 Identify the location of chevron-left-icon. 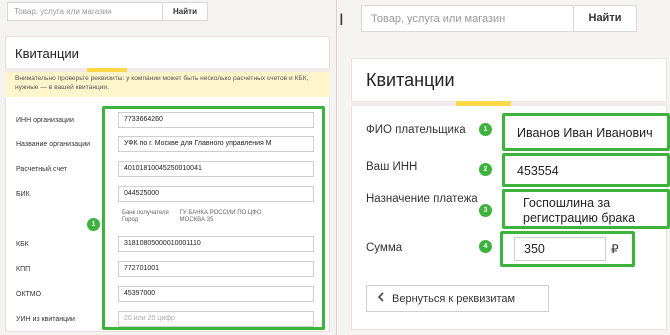
(380, 298).